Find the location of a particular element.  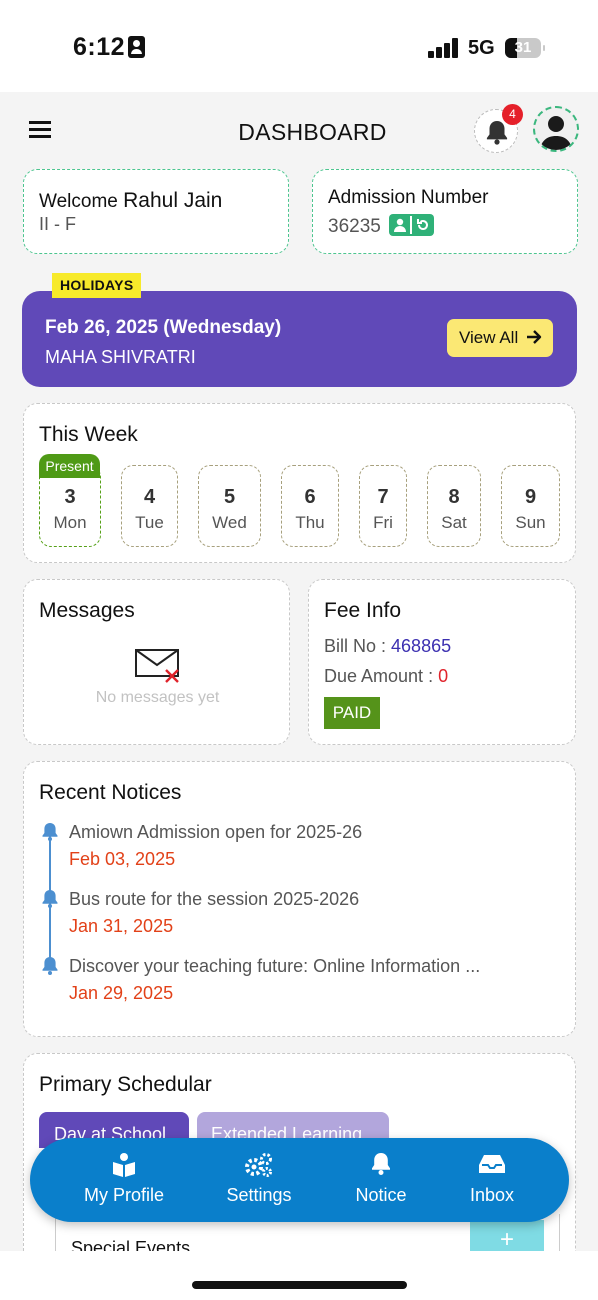

admission-actions is located at coordinates (411, 225).